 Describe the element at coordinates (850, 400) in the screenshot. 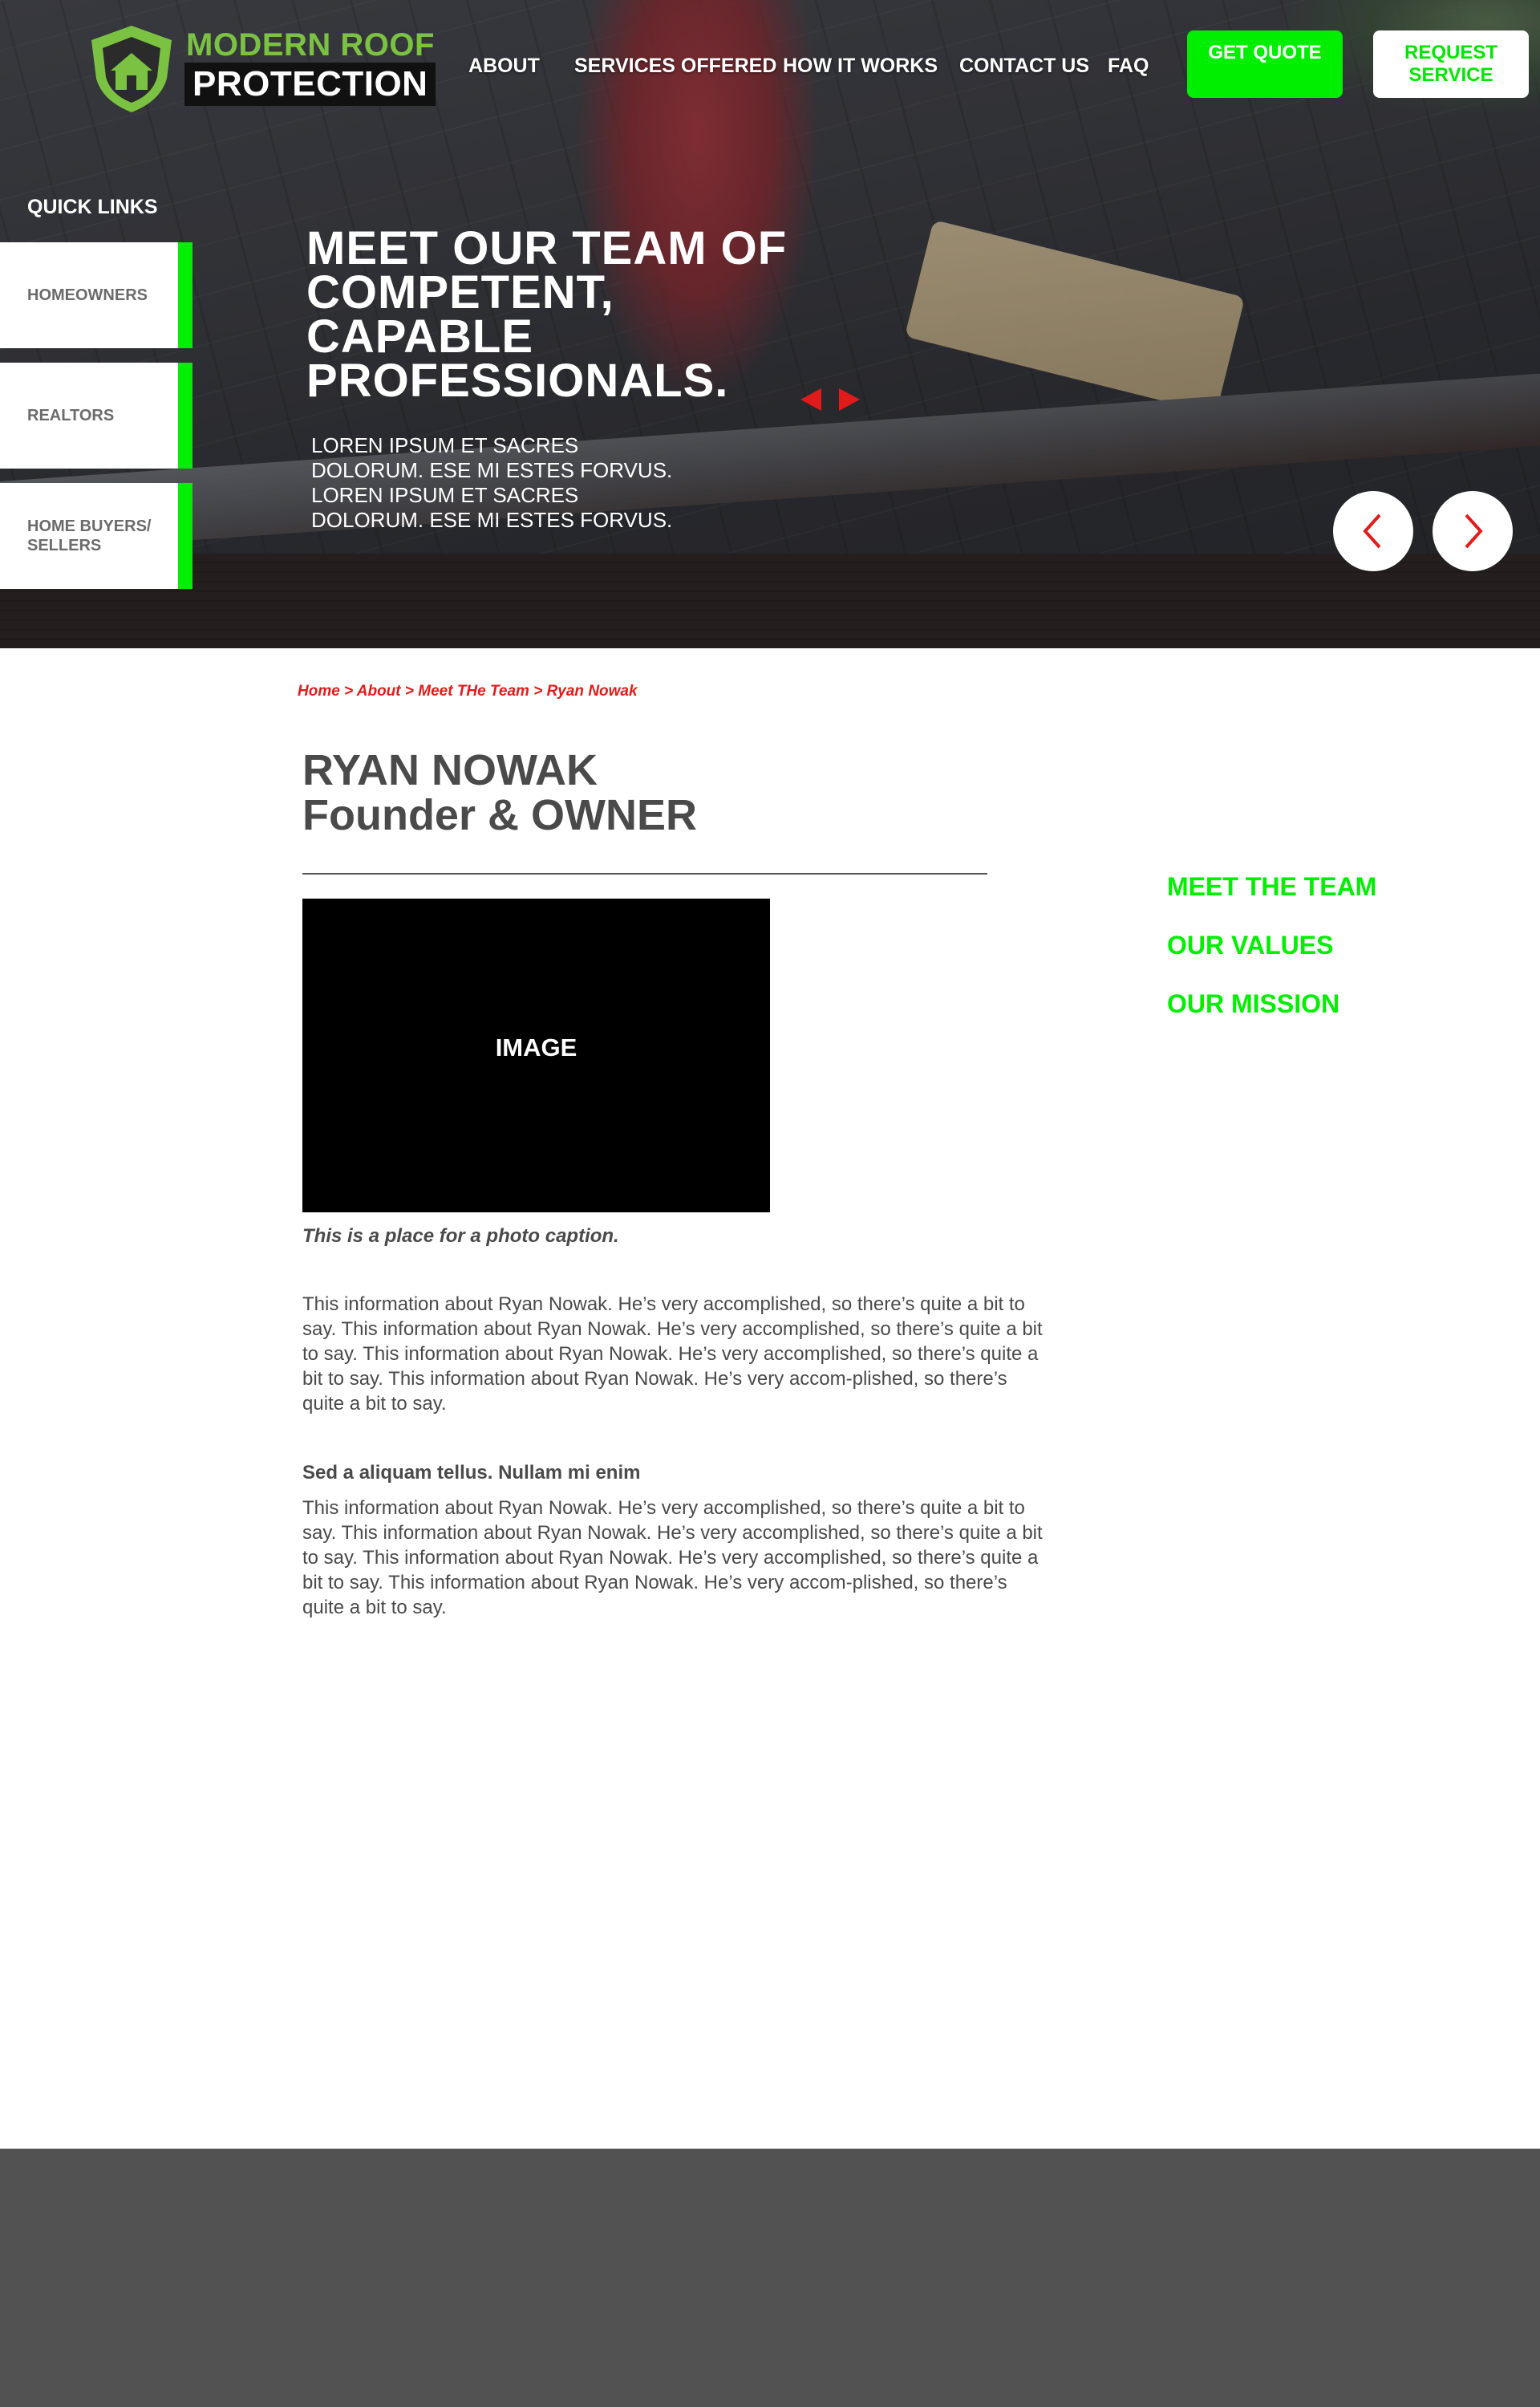

I see `arrow-right-icon` at that location.